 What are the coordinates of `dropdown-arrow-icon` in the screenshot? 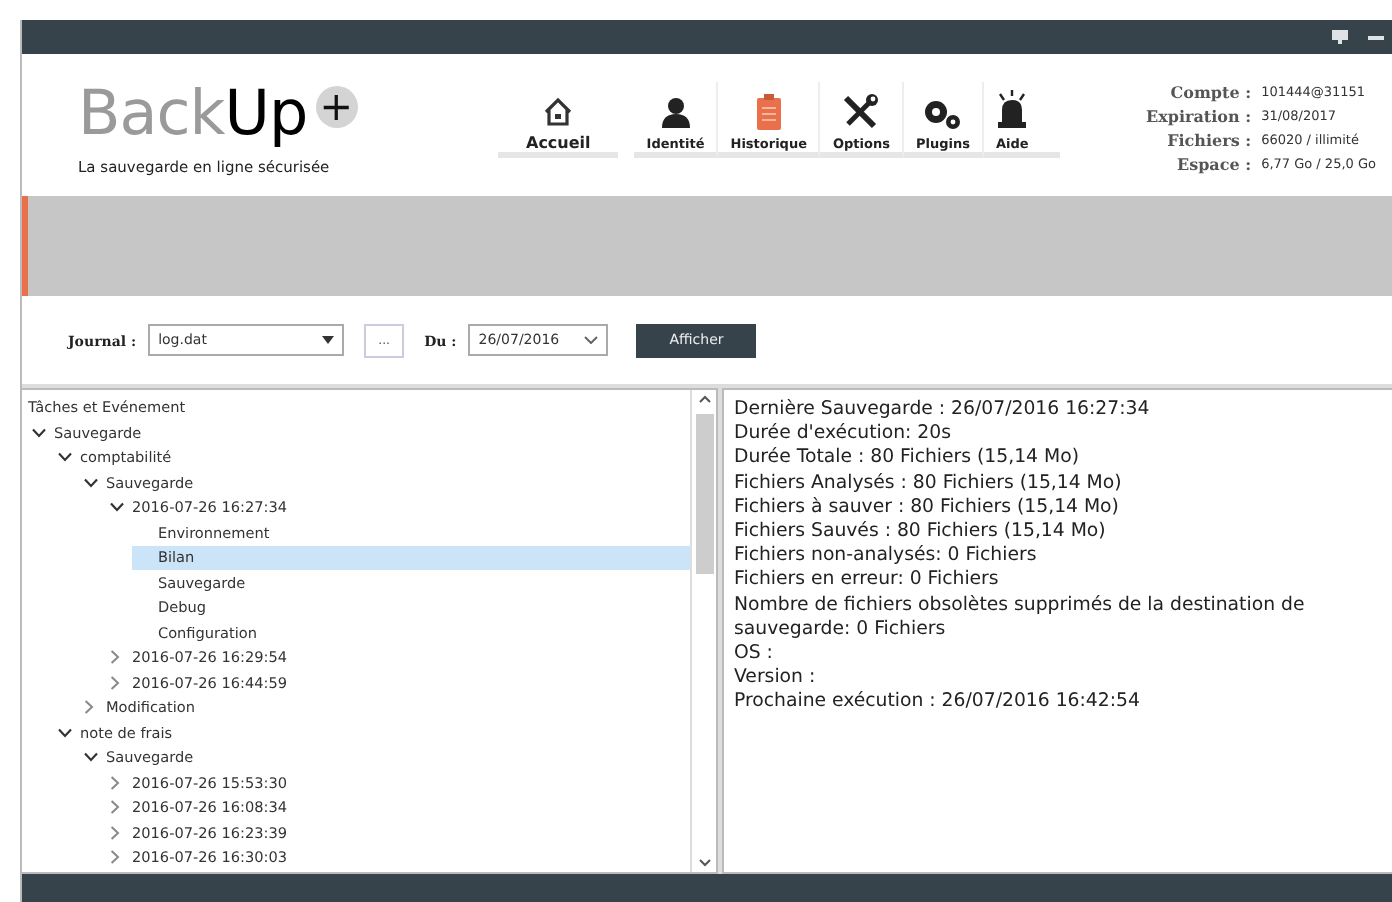 It's located at (328, 340).